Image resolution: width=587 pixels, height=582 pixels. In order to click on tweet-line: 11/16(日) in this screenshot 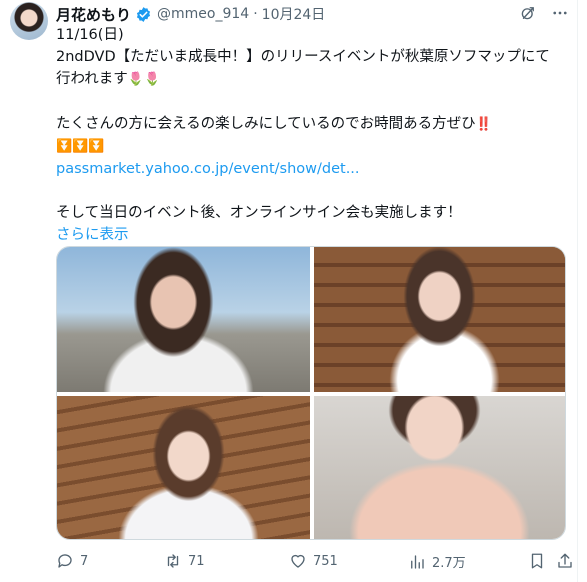, I will do `click(90, 35)`.